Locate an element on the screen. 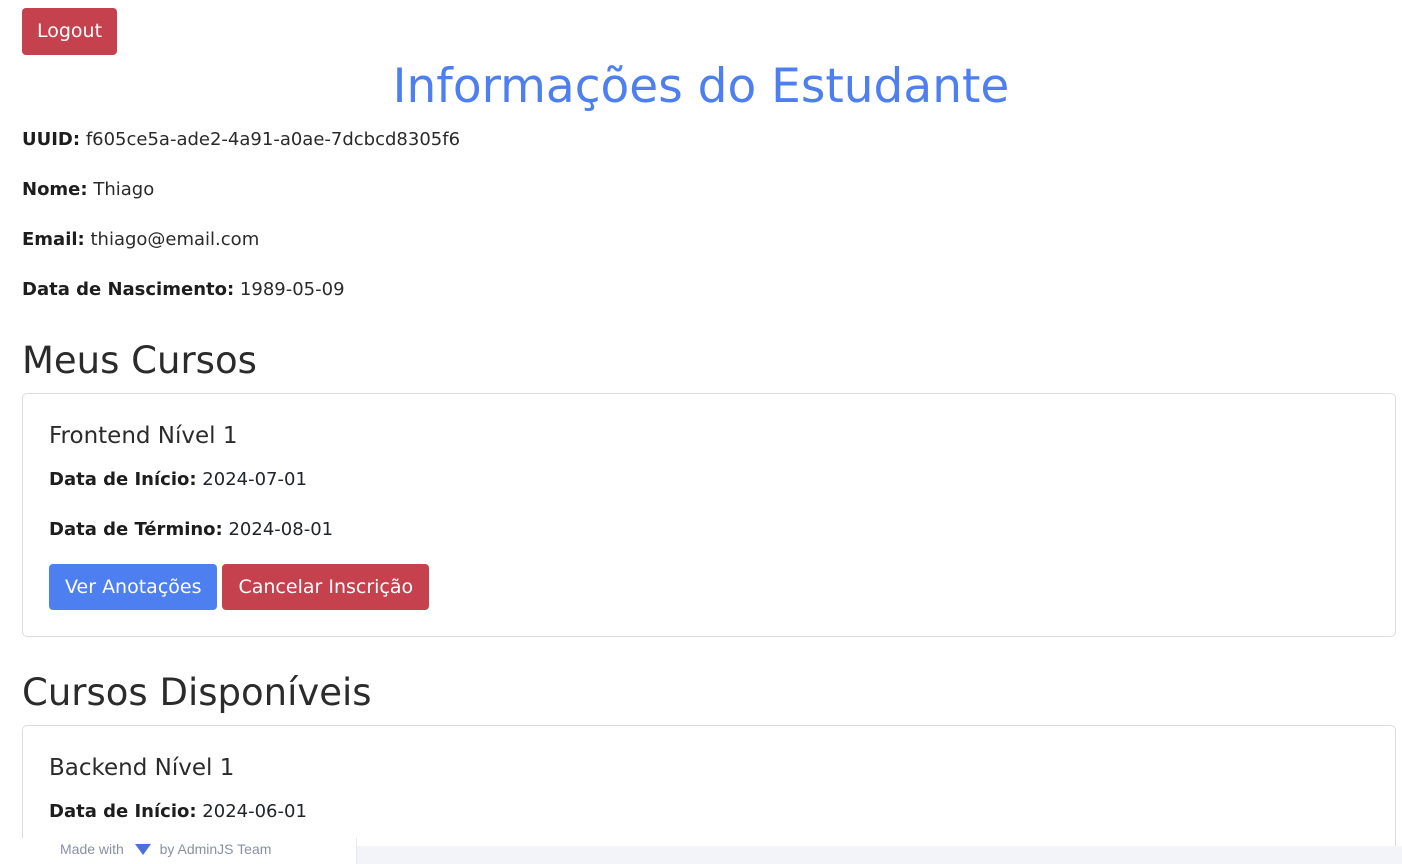 This screenshot has width=1402, height=864. footer-made-with: Made with is located at coordinates (92, 849).